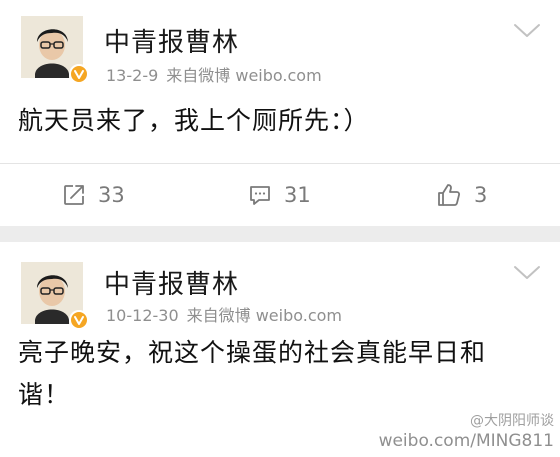 Image resolution: width=560 pixels, height=457 pixels. I want to click on post-date: 10-12-30, so click(142, 315).